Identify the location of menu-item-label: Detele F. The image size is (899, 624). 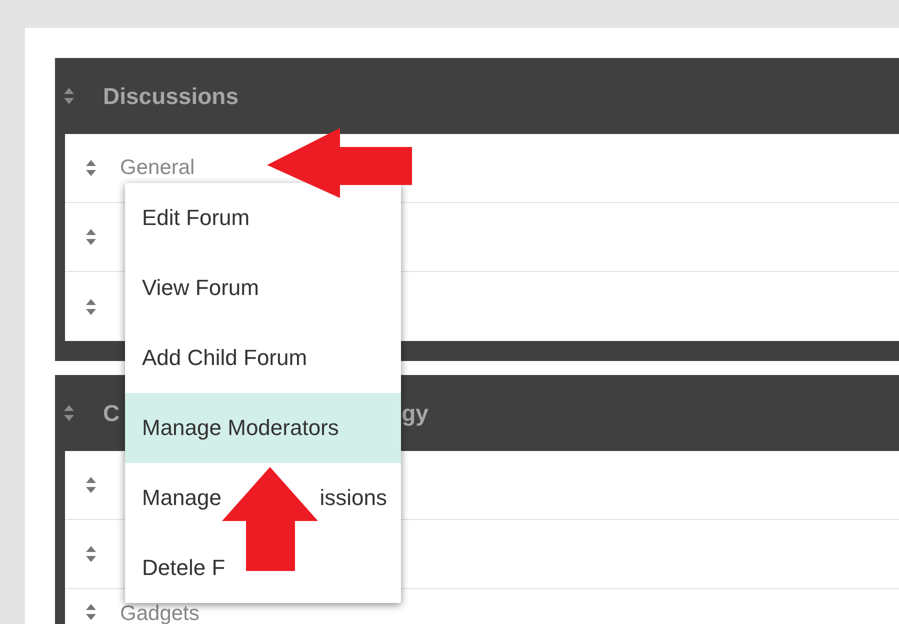
(184, 568).